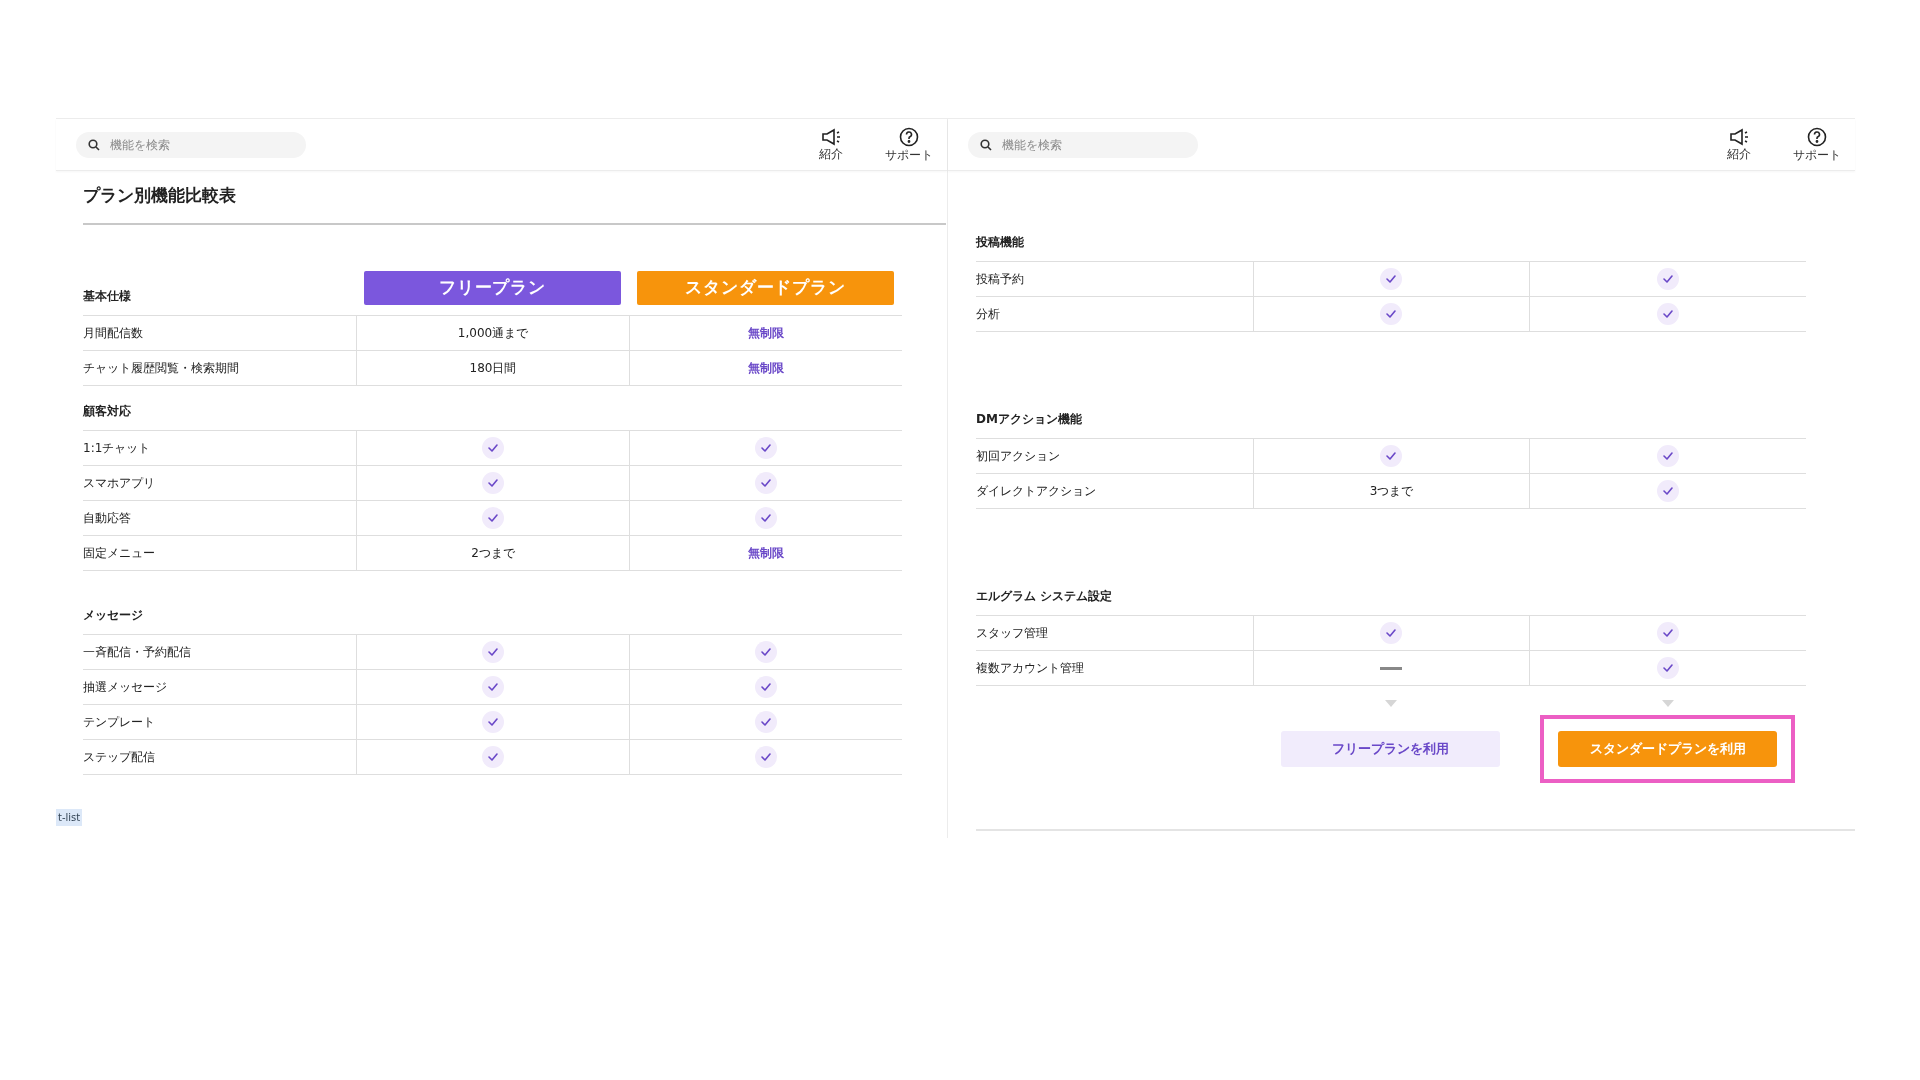  What do you see at coordinates (1000, 242) in the screenshot?
I see `section-heading: 投稿機能` at bounding box center [1000, 242].